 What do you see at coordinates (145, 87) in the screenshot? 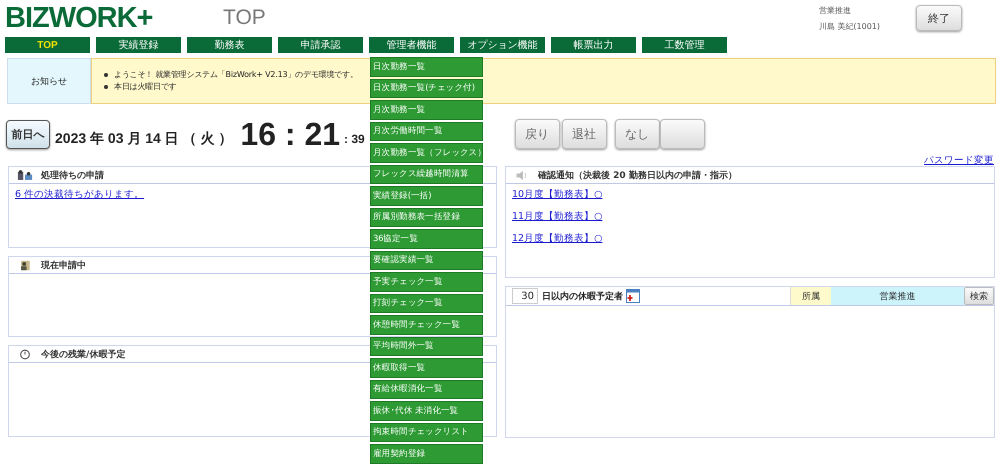
I see `notice-text: 本日は火曜日です` at bounding box center [145, 87].